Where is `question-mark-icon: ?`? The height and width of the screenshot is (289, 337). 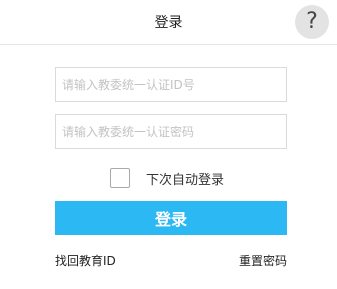
question-mark-icon: ? is located at coordinates (312, 21).